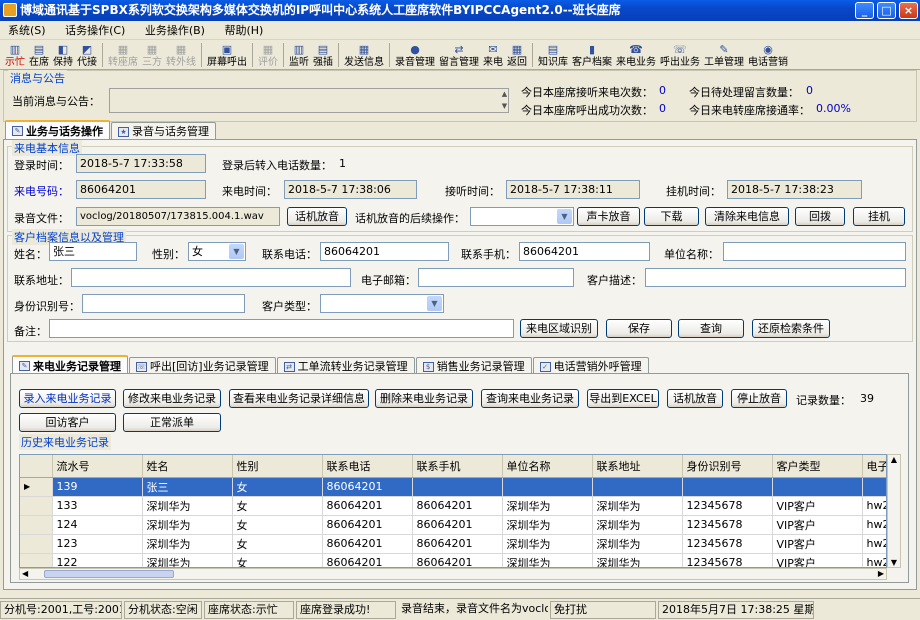  Describe the element at coordinates (573, 189) in the screenshot. I see `answer-time-field: 2018-5-7 17:38:11` at that location.